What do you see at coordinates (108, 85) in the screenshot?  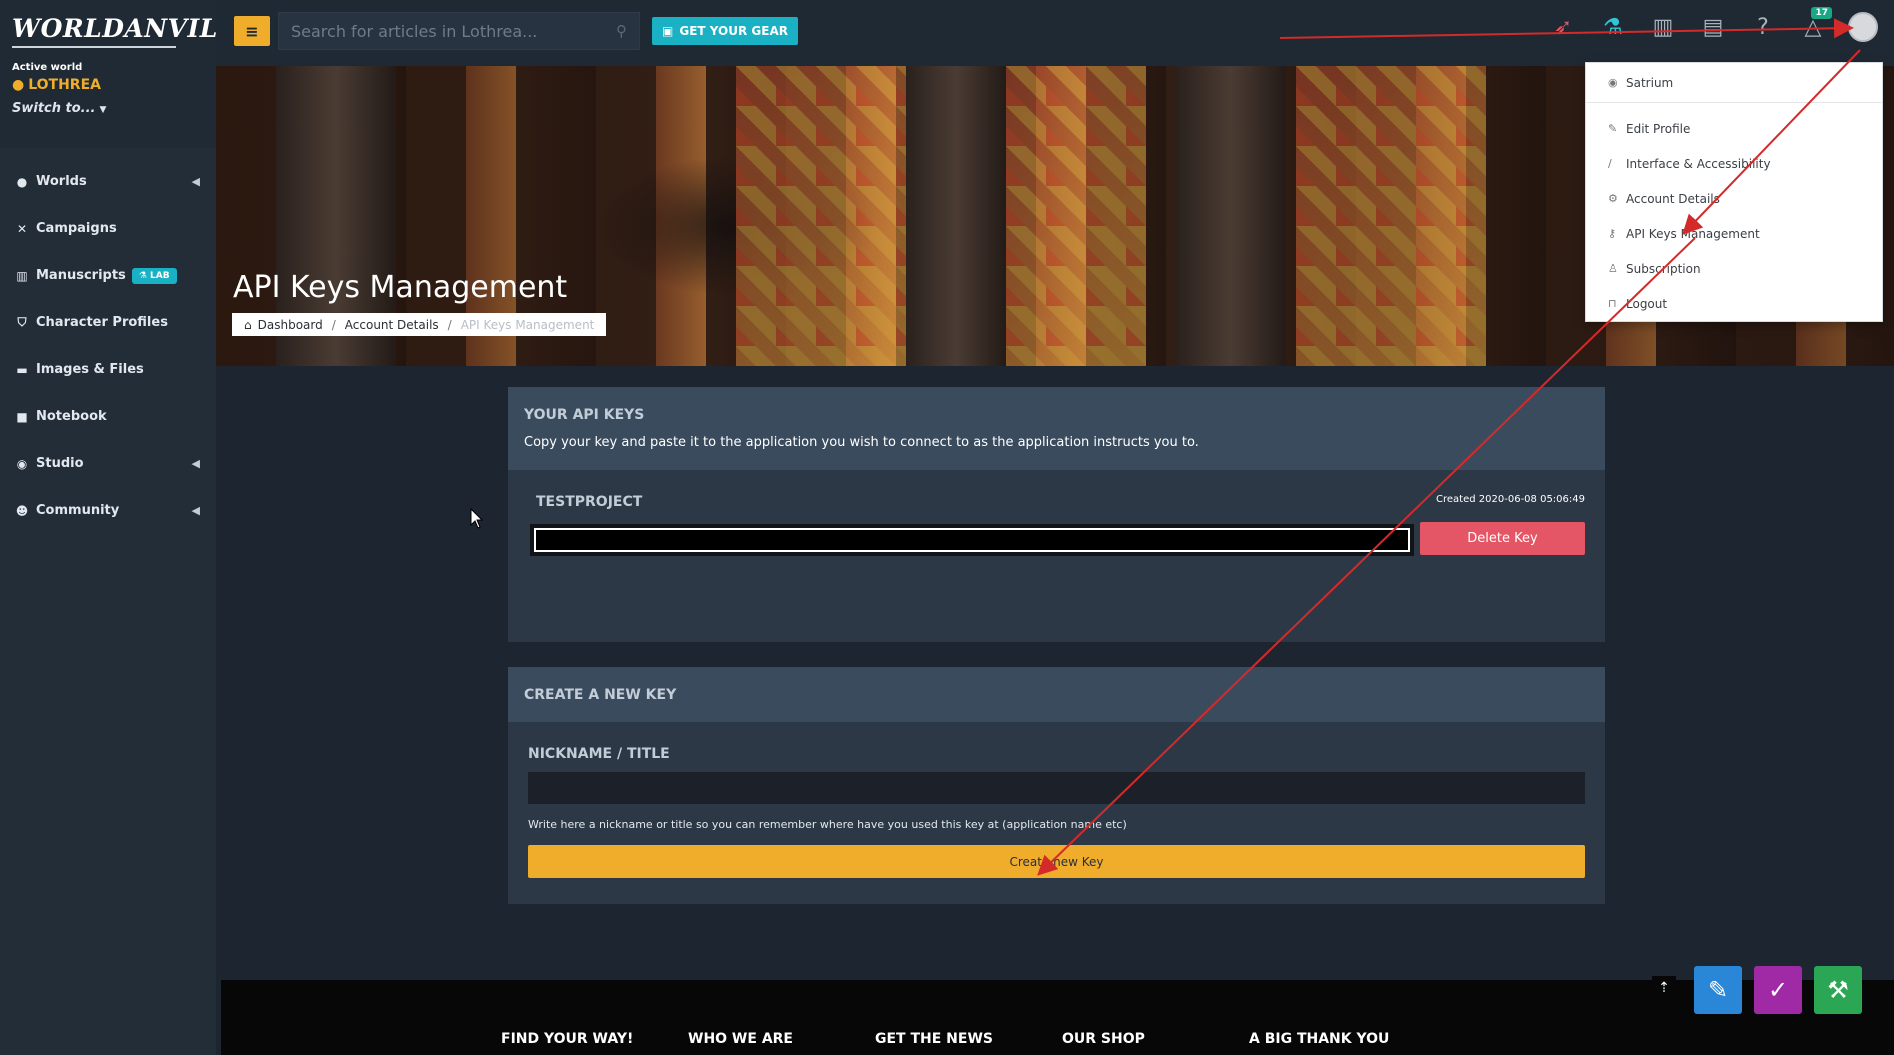 I see `active-world-name: ● LOTHREA` at bounding box center [108, 85].